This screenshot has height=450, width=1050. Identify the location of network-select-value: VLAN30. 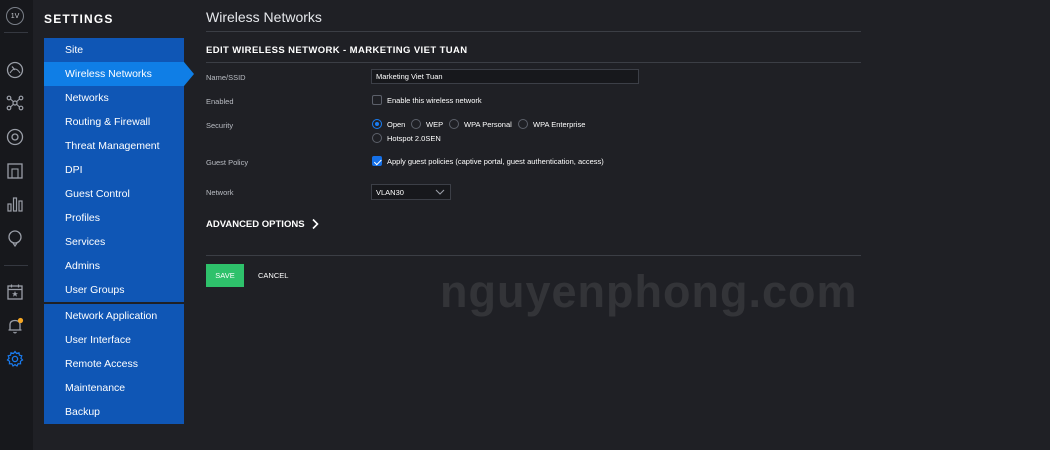
(390, 192).